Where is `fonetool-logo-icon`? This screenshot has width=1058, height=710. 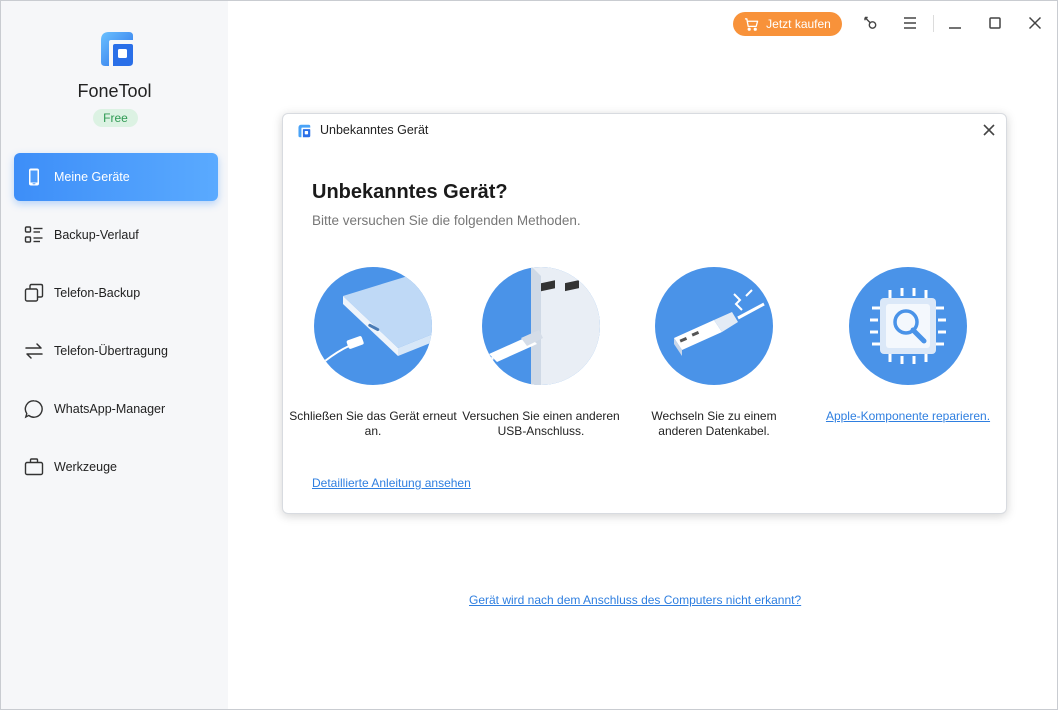 fonetool-logo-icon is located at coordinates (117, 49).